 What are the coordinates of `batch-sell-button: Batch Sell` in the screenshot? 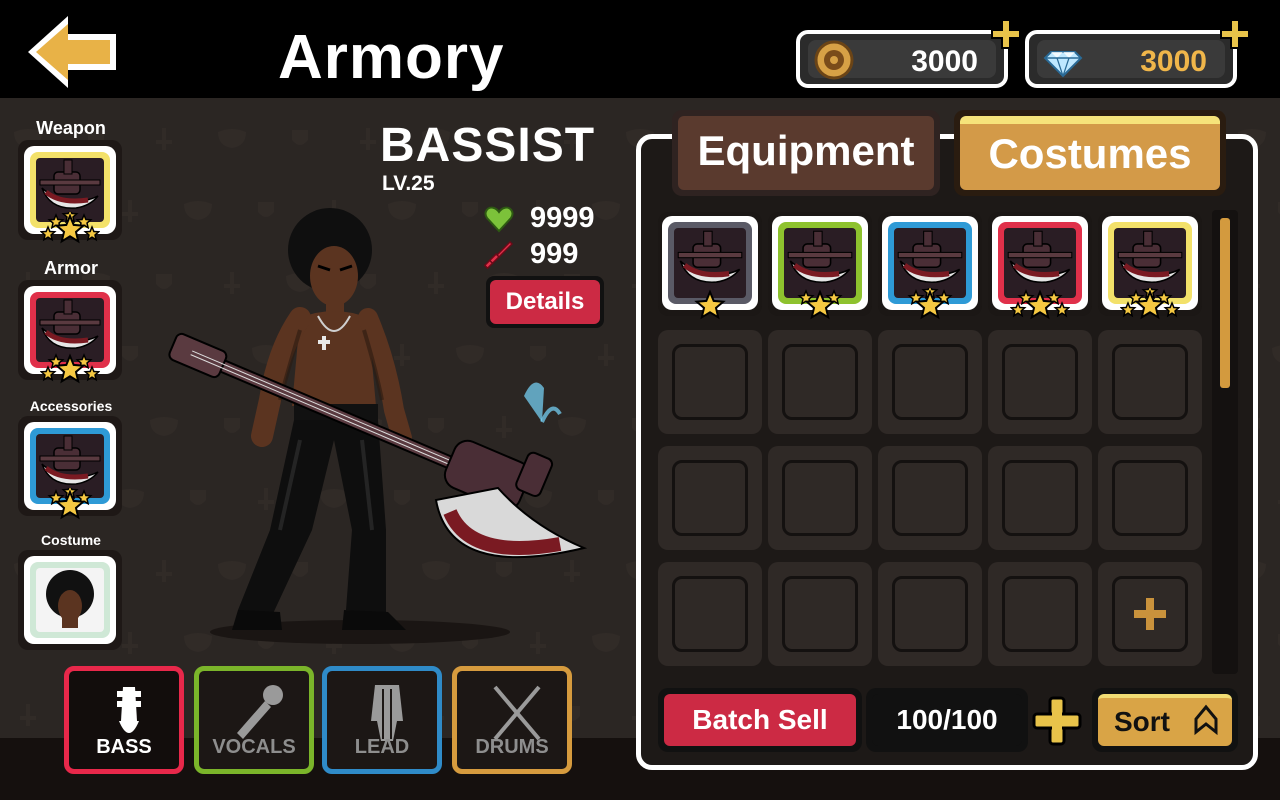 It's located at (760, 720).